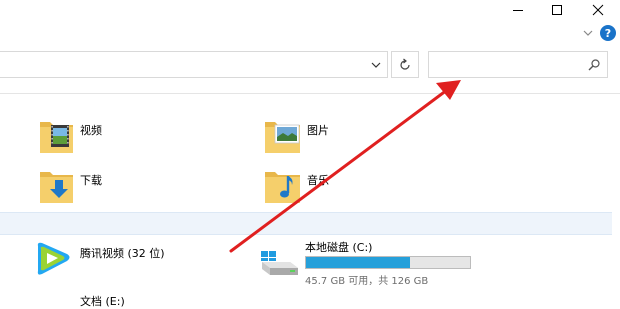 The image size is (620, 309). I want to click on drive-usage-fill, so click(358, 262).